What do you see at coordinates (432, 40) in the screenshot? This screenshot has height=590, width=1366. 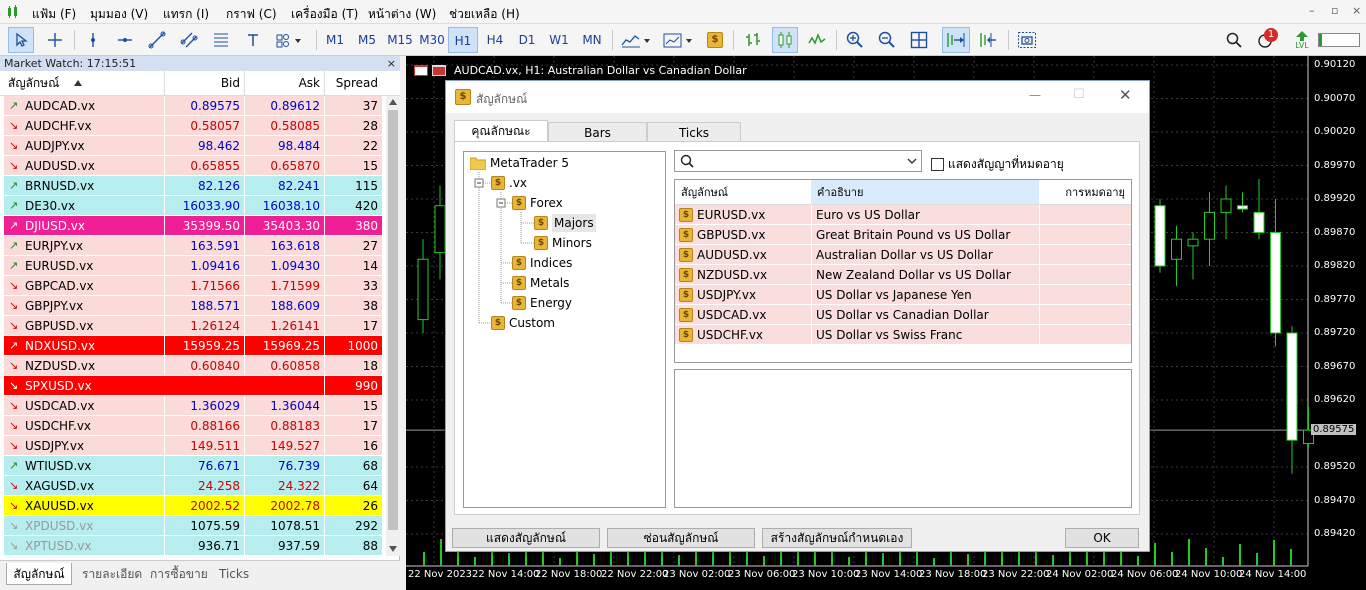 I see `timeframe-m30: M30` at bounding box center [432, 40].